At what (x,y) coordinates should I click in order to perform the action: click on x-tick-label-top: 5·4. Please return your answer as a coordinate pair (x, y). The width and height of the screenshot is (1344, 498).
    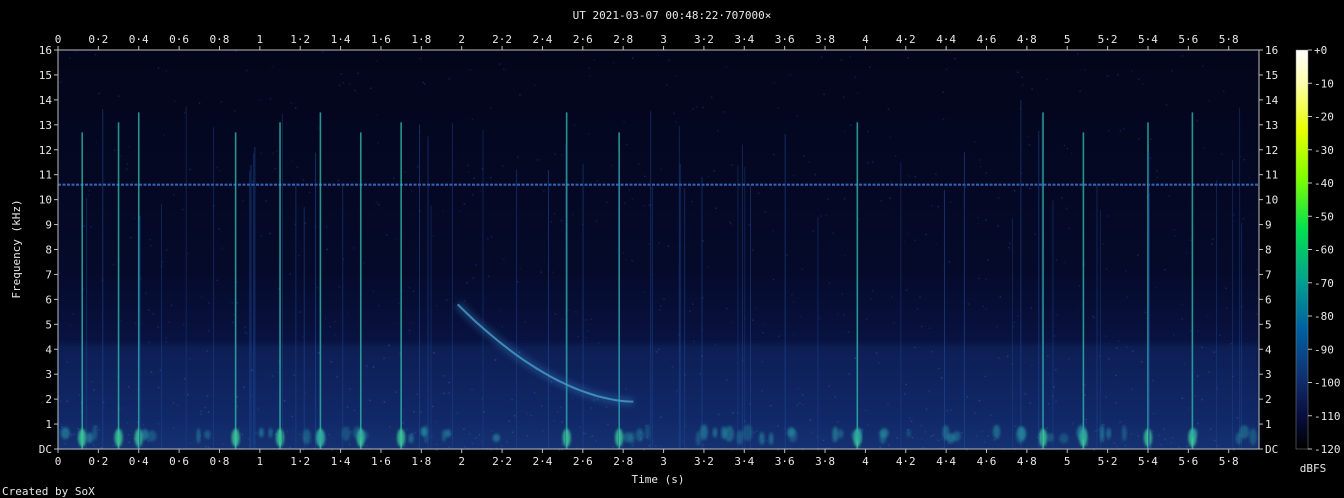
    Looking at the image, I should click on (1148, 39).